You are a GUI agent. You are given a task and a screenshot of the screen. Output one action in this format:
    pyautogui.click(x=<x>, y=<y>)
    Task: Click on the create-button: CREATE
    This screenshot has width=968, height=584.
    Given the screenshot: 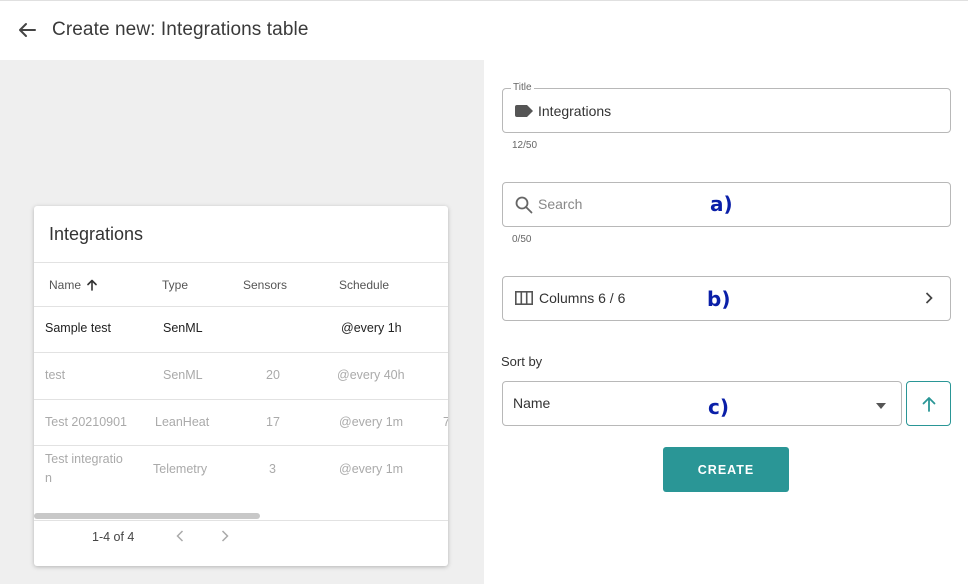 What is the action you would take?
    pyautogui.click(x=726, y=469)
    